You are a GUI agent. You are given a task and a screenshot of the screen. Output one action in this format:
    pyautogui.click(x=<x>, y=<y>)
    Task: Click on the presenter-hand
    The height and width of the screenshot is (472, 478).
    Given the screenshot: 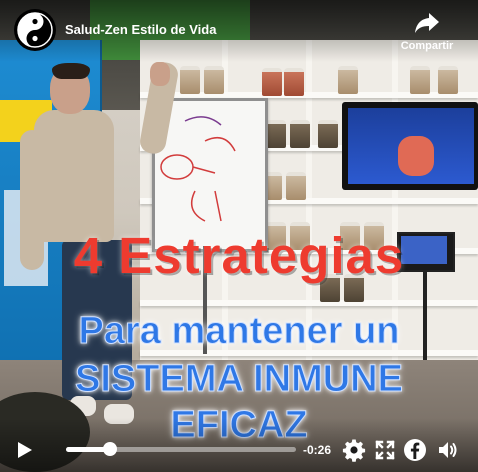 What is the action you would take?
    pyautogui.click(x=160, y=74)
    